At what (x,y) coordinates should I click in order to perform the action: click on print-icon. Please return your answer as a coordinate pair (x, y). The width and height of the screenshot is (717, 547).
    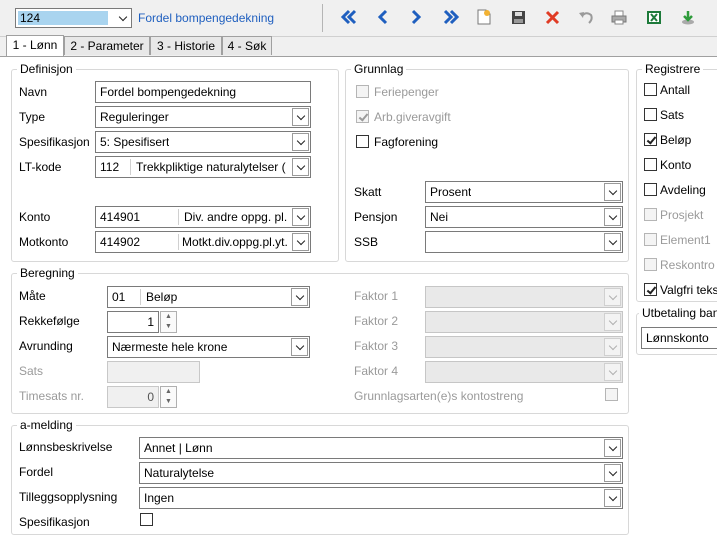
    Looking at the image, I should click on (619, 17).